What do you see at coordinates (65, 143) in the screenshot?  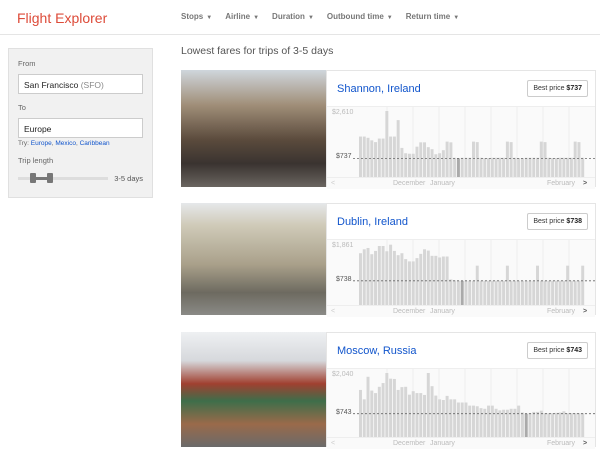 I see `try-link-mexico: Mexico` at bounding box center [65, 143].